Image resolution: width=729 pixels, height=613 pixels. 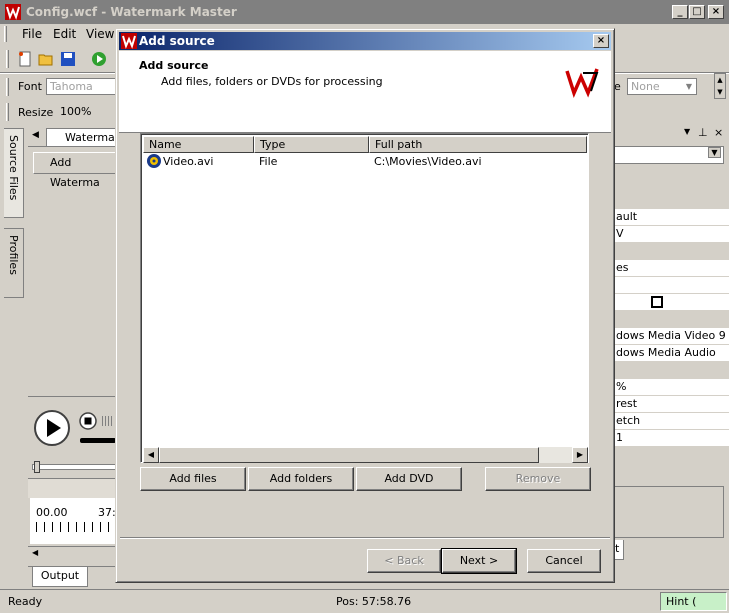 What do you see at coordinates (716, 12) in the screenshot?
I see `close-button: ×` at bounding box center [716, 12].